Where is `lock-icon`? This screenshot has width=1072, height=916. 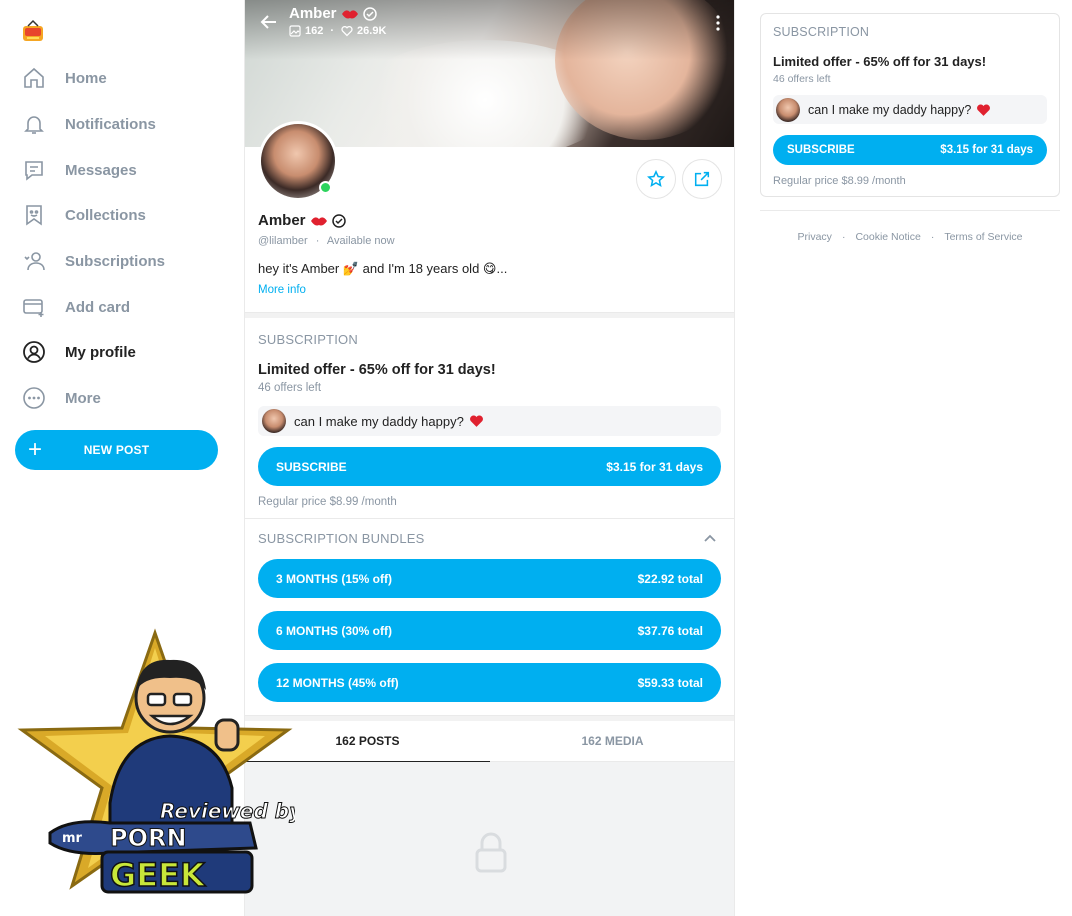 lock-icon is located at coordinates (491, 852).